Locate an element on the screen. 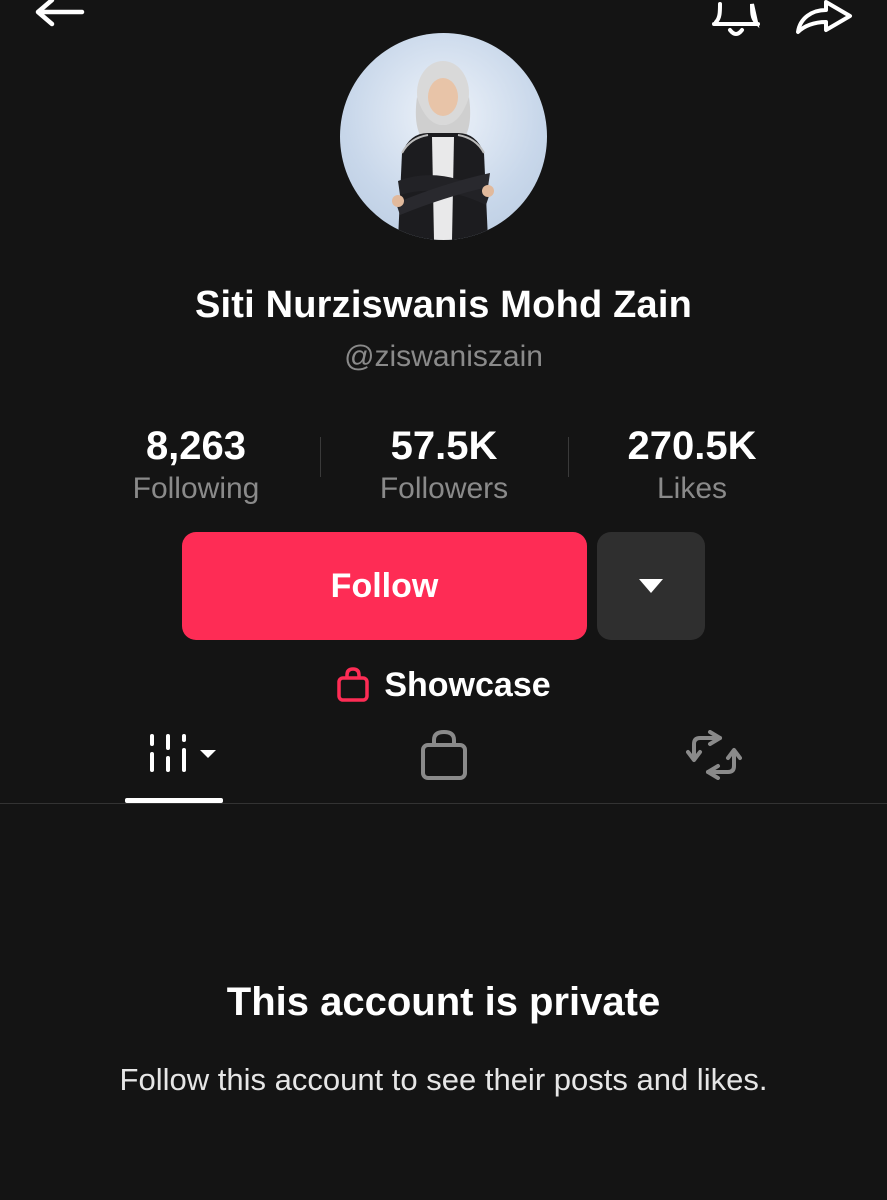 Image resolution: width=887 pixels, height=1200 pixels. notification-button is located at coordinates (736, 20).